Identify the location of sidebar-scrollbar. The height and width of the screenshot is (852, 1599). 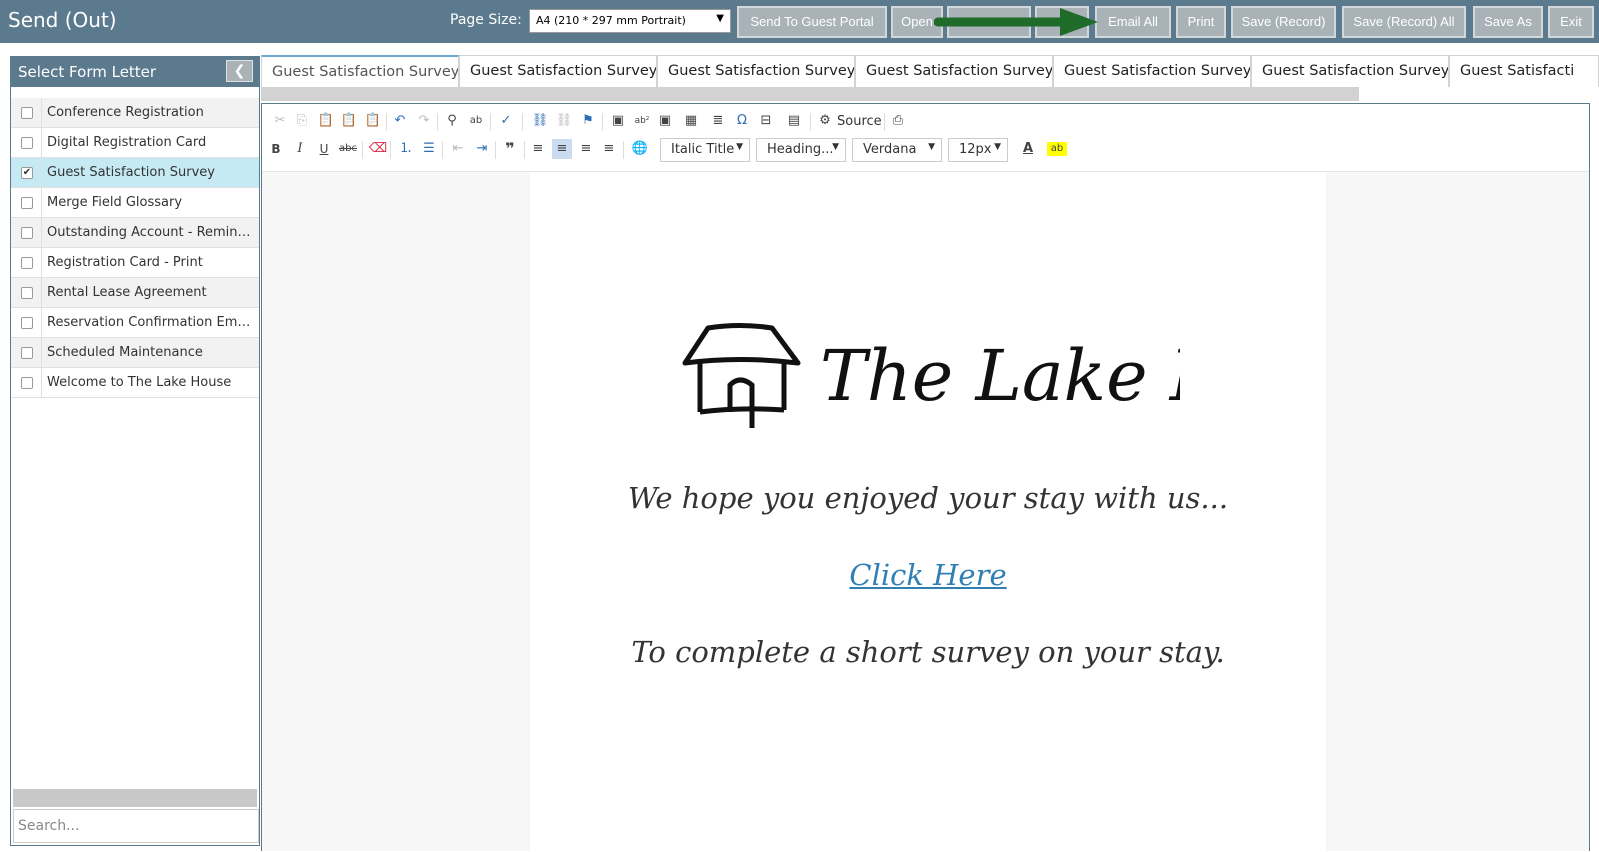
(135, 798).